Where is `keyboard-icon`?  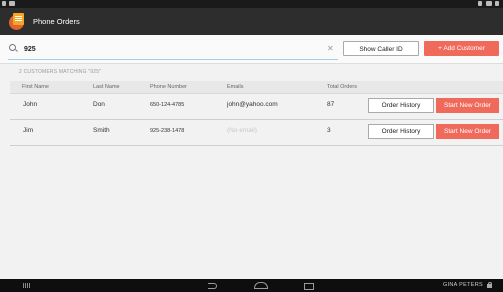 keyboard-icon is located at coordinates (27, 285).